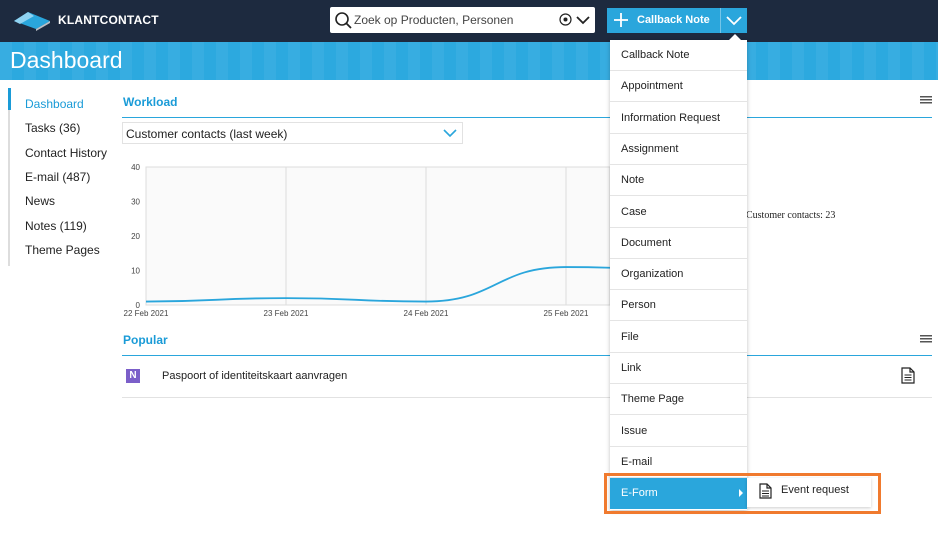  Describe the element at coordinates (40, 201) in the screenshot. I see `sidebar-item-news: News` at that location.